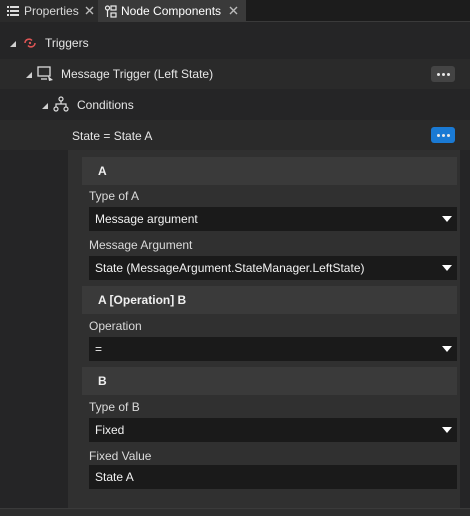 This screenshot has width=470, height=516. What do you see at coordinates (114, 477) in the screenshot?
I see `input-value: State A` at bounding box center [114, 477].